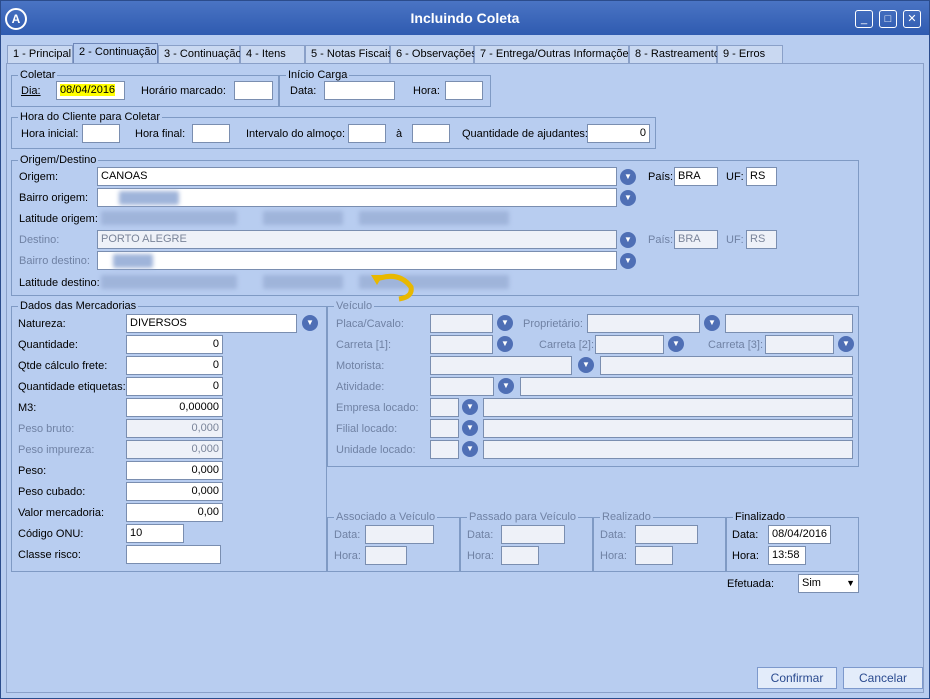 Image resolution: width=930 pixels, height=699 pixels. What do you see at coordinates (444, 428) in the screenshot?
I see `filial-locado-field` at bounding box center [444, 428].